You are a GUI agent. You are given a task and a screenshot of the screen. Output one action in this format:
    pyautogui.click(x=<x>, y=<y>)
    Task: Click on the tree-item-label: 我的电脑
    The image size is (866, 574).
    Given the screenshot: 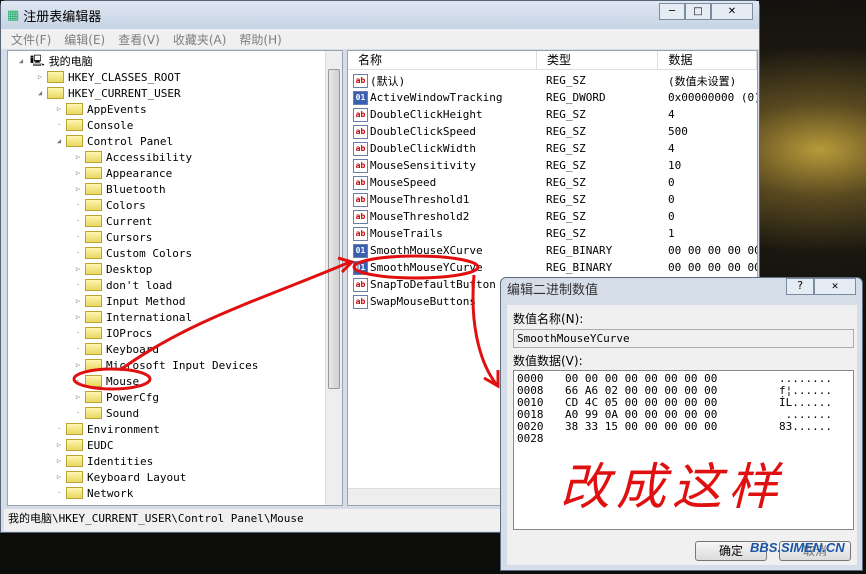 What is the action you would take?
    pyautogui.click(x=70, y=61)
    